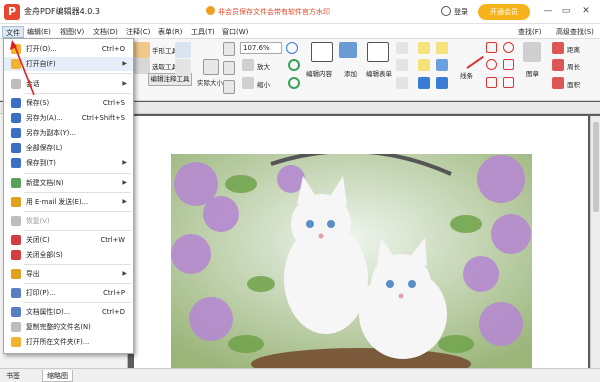 The image size is (600, 382). I want to click on menu-label: 保存(S), so click(38, 103).